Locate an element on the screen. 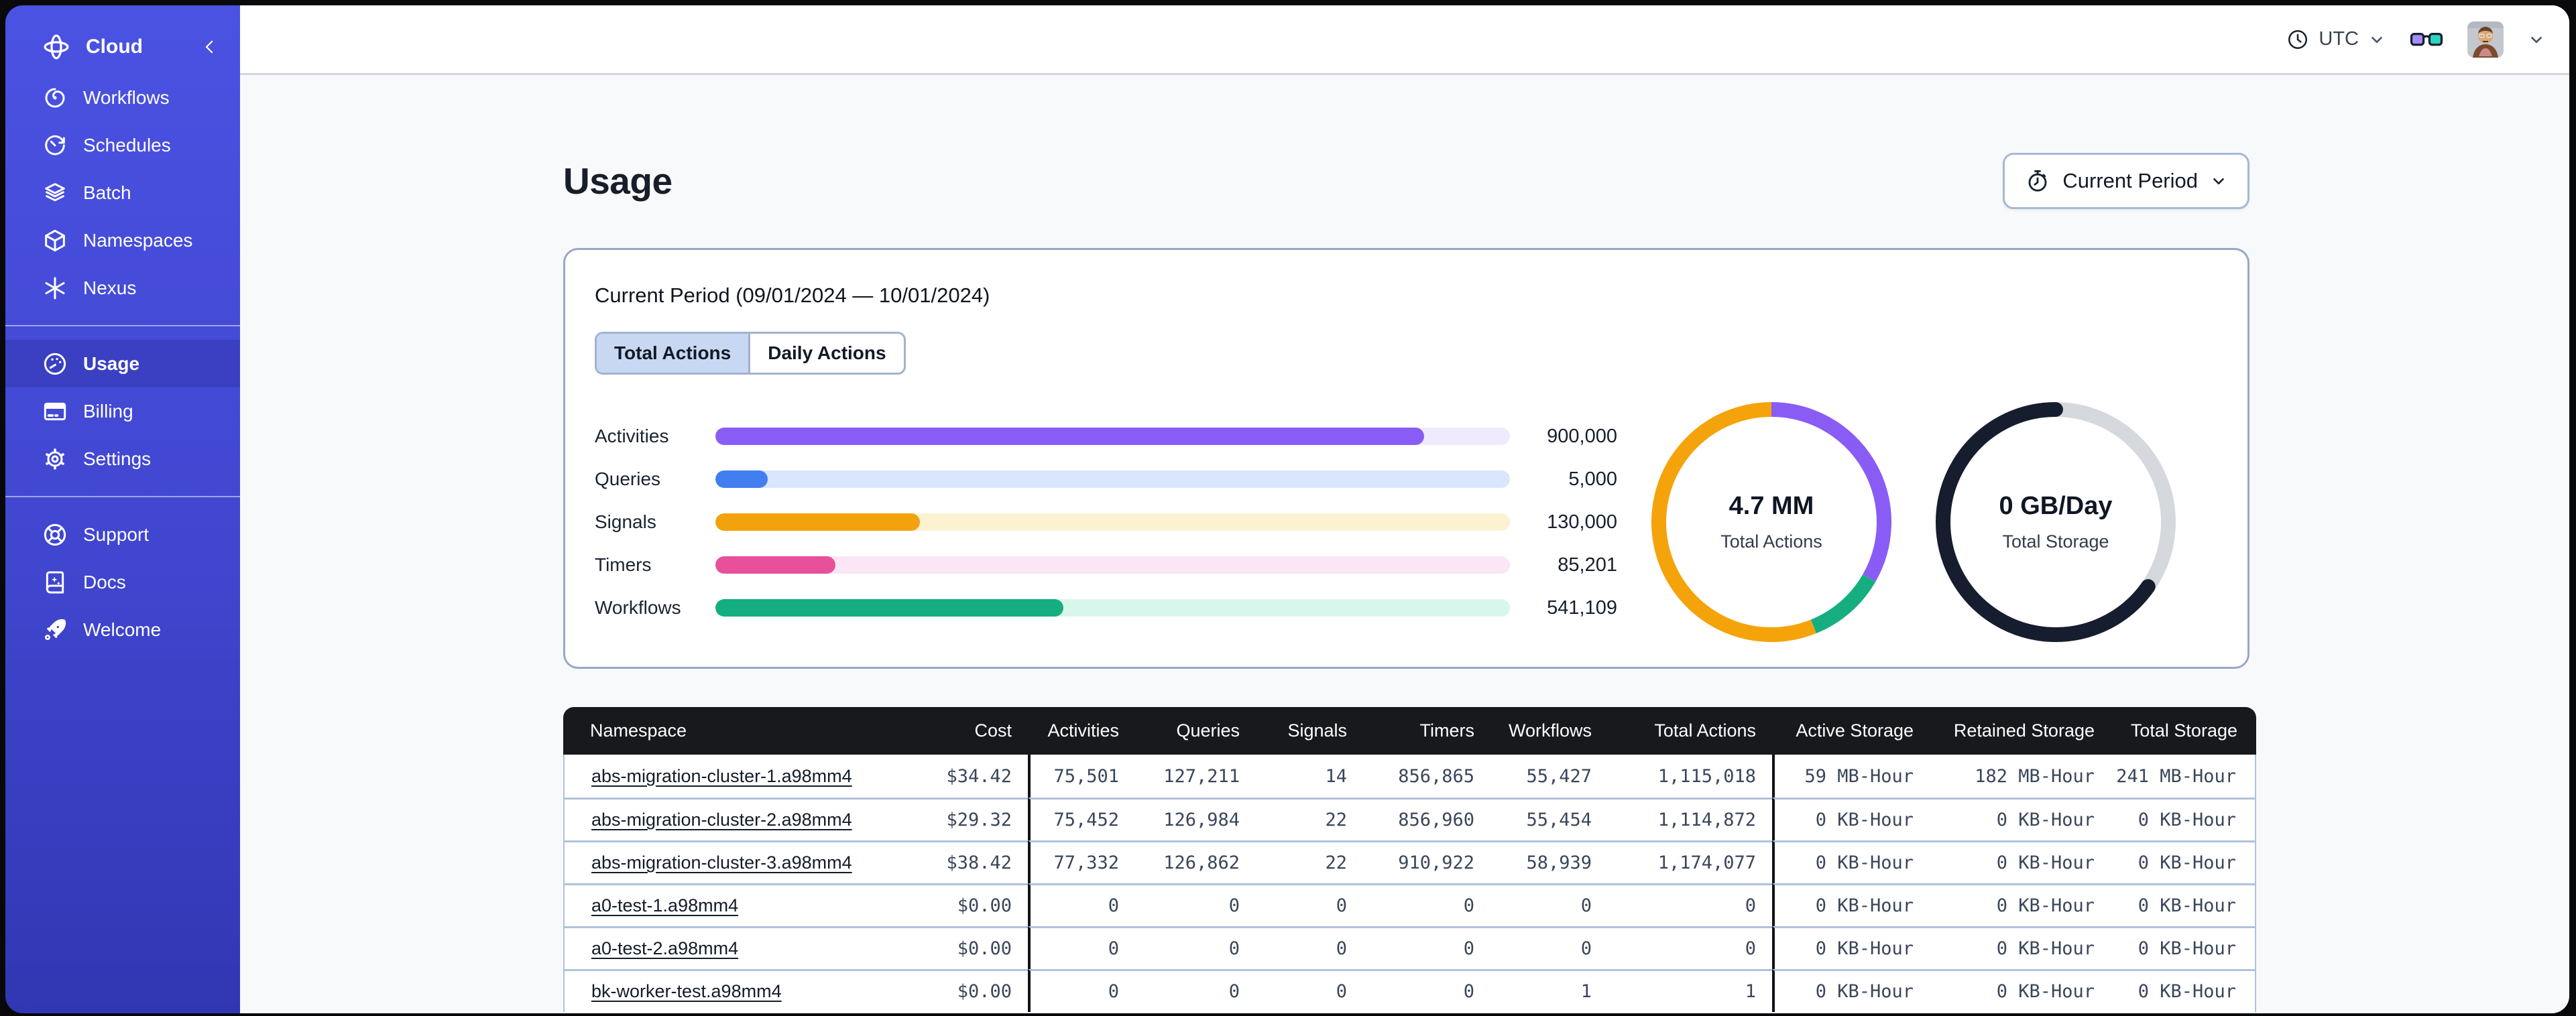 The width and height of the screenshot is (2576, 1016). bar-fill is located at coordinates (889, 608).